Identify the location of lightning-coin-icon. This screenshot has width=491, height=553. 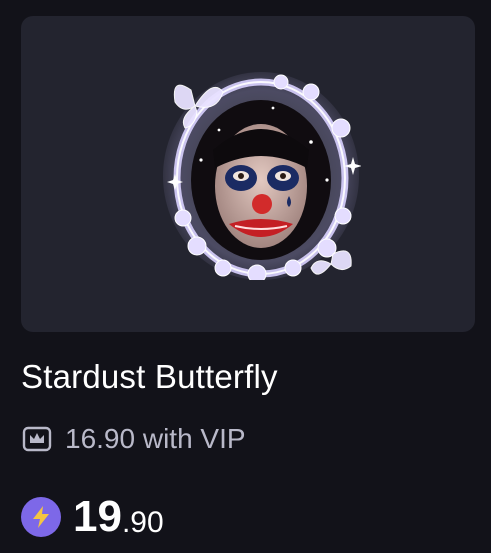
(41, 517).